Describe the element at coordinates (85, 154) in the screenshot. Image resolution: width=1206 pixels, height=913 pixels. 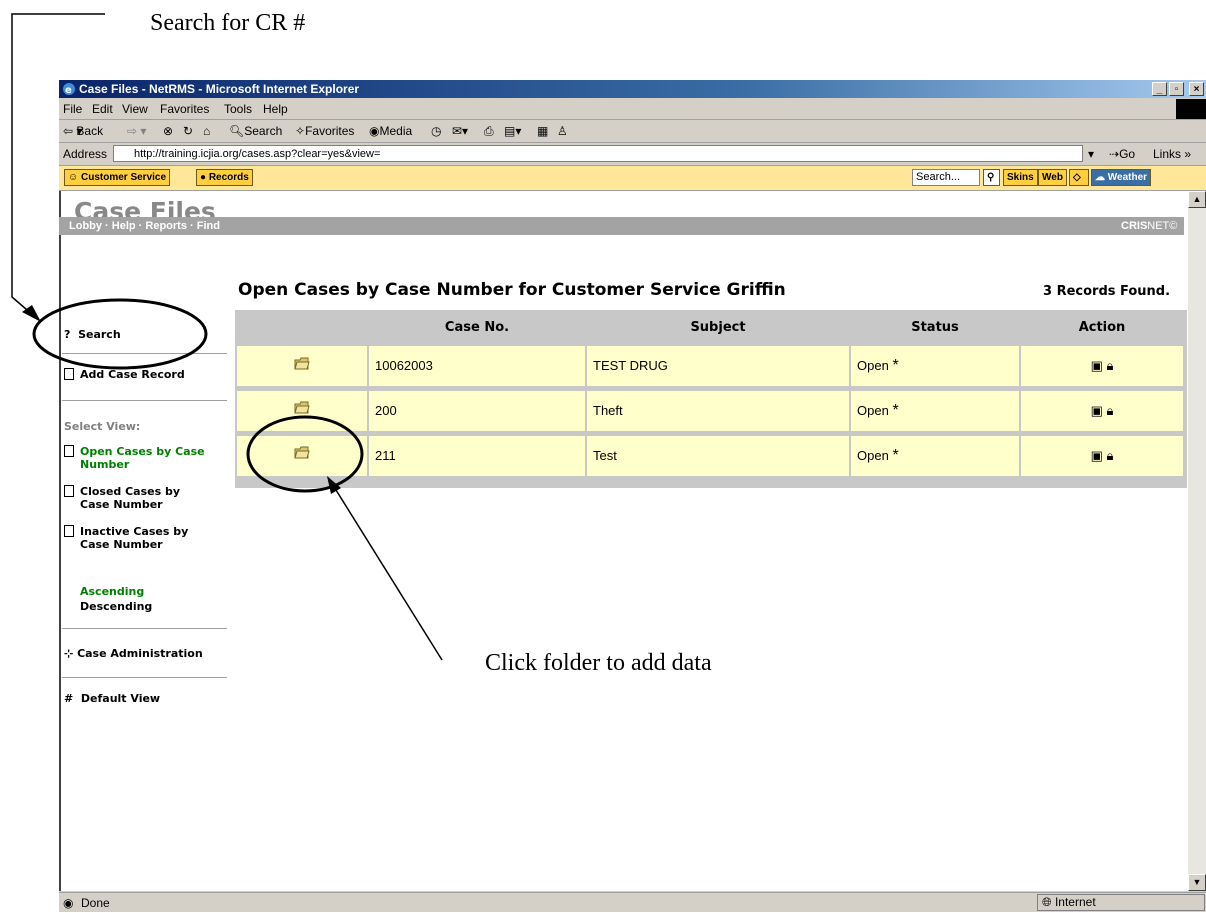
I see `address-label: Address` at that location.